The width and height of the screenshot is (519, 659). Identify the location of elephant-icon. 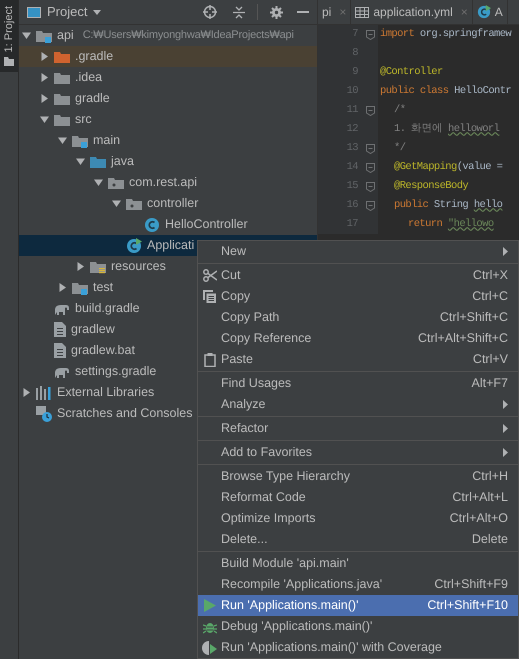
(62, 308).